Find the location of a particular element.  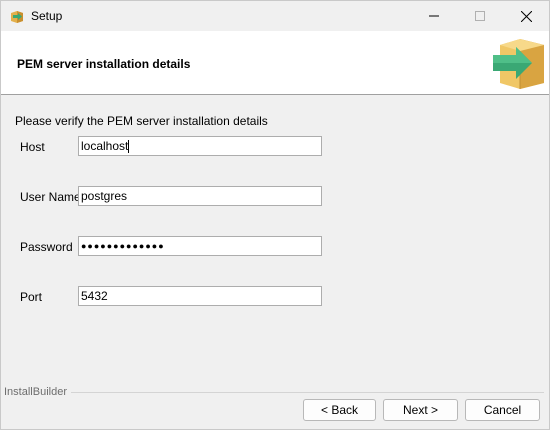

title-bar: Setup is located at coordinates (275, 16).